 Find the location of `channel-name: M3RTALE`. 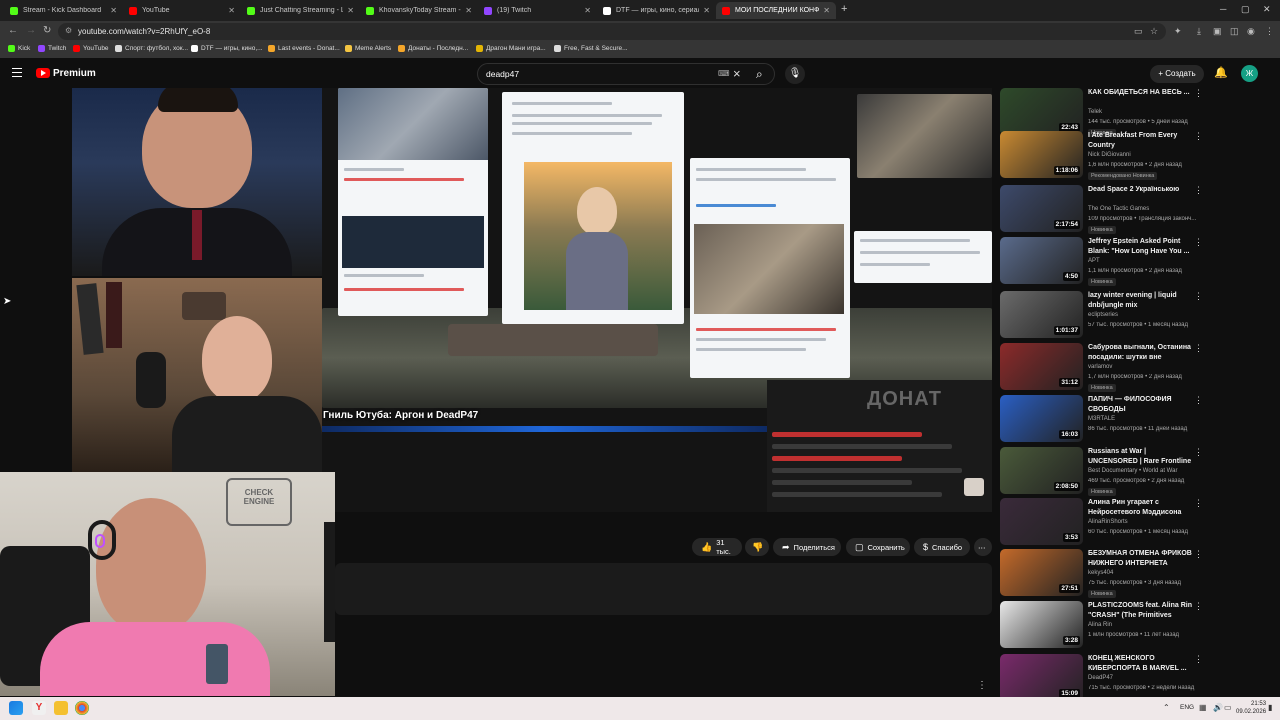

channel-name: M3RTALE is located at coordinates (1101, 419).